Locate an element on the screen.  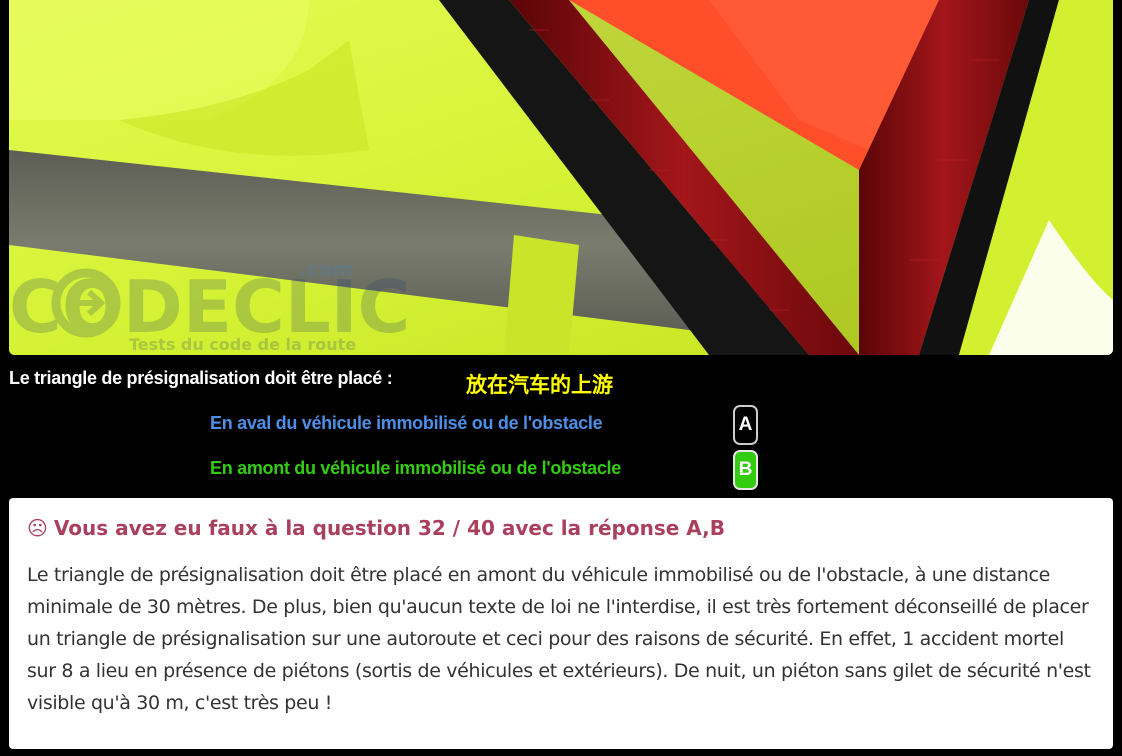
codeclic-watermark: CODECLIC .com Tests du code de la route is located at coordinates (209, 305).